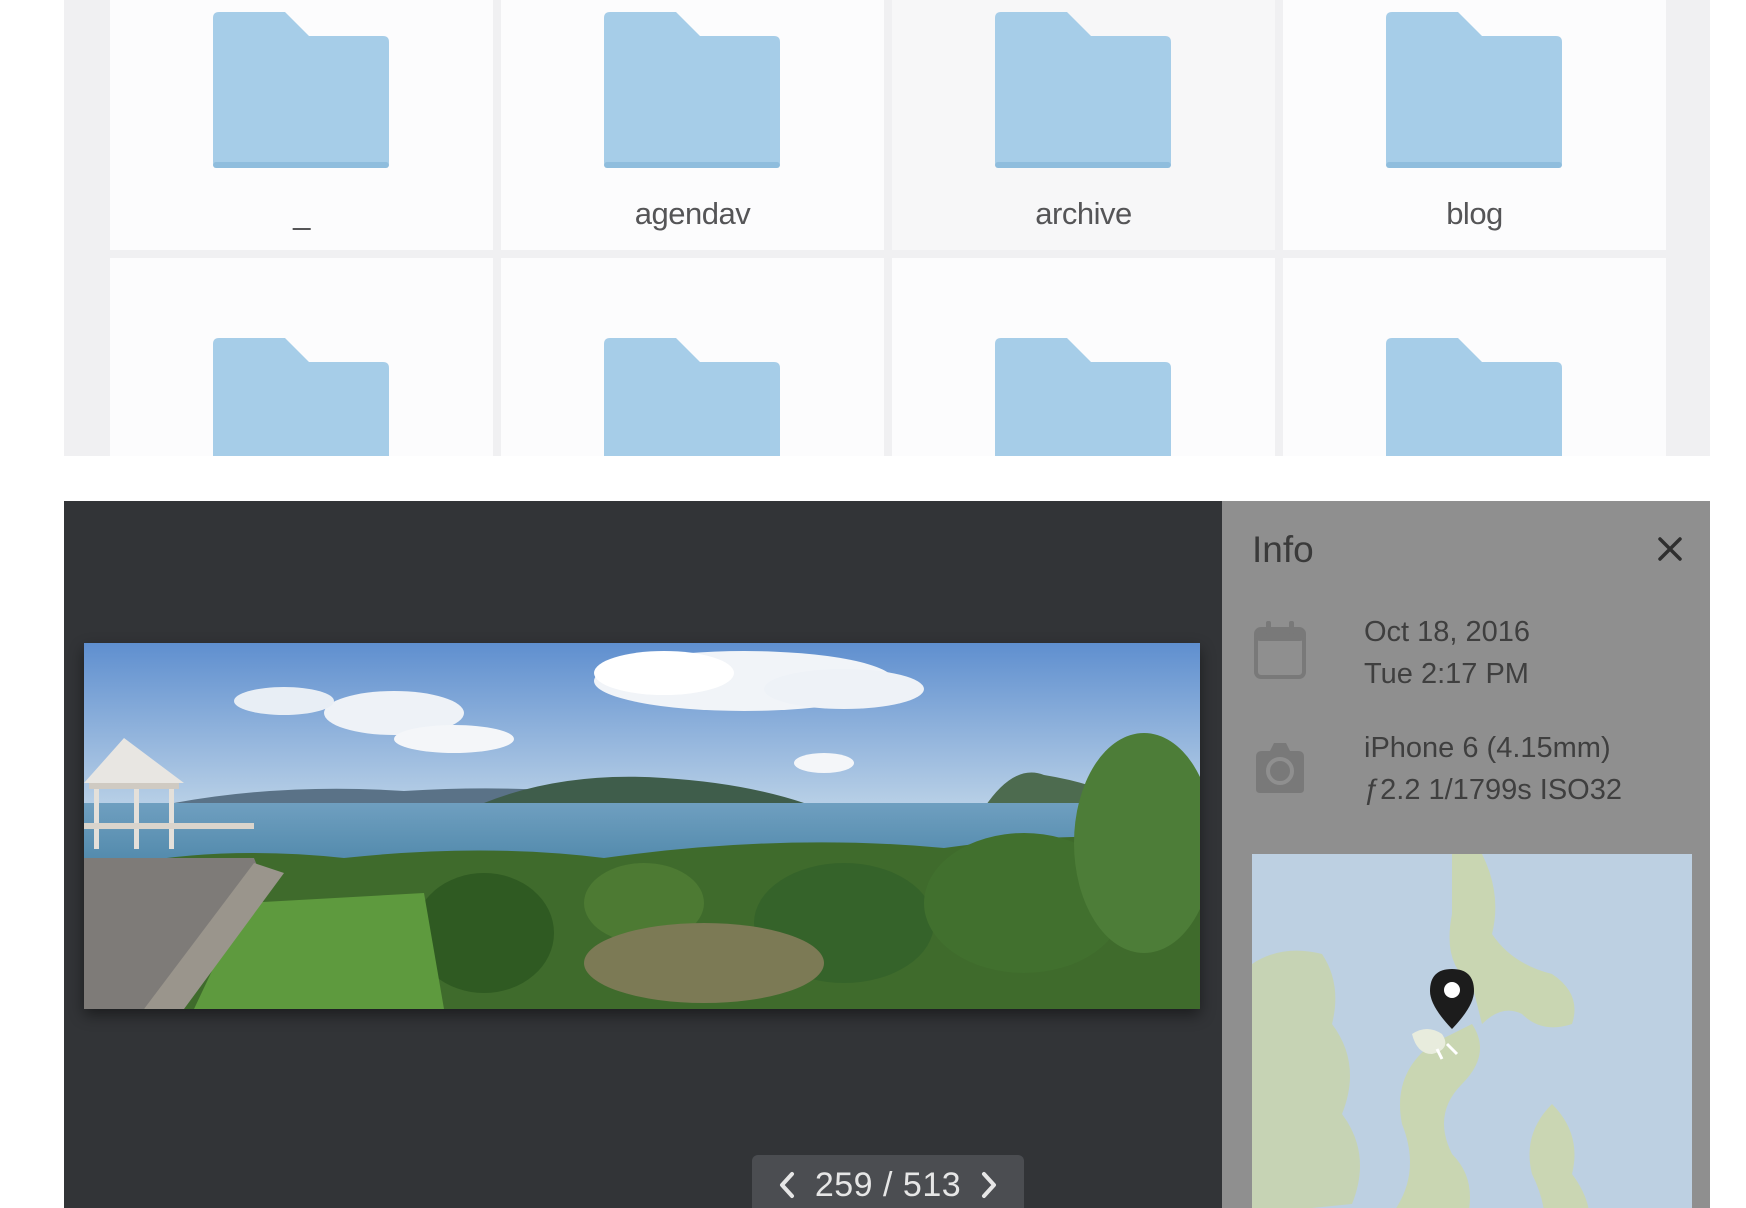  What do you see at coordinates (1447, 653) in the screenshot?
I see `date-text: Oct 18, 2016 Tue 2:17 PM` at bounding box center [1447, 653].